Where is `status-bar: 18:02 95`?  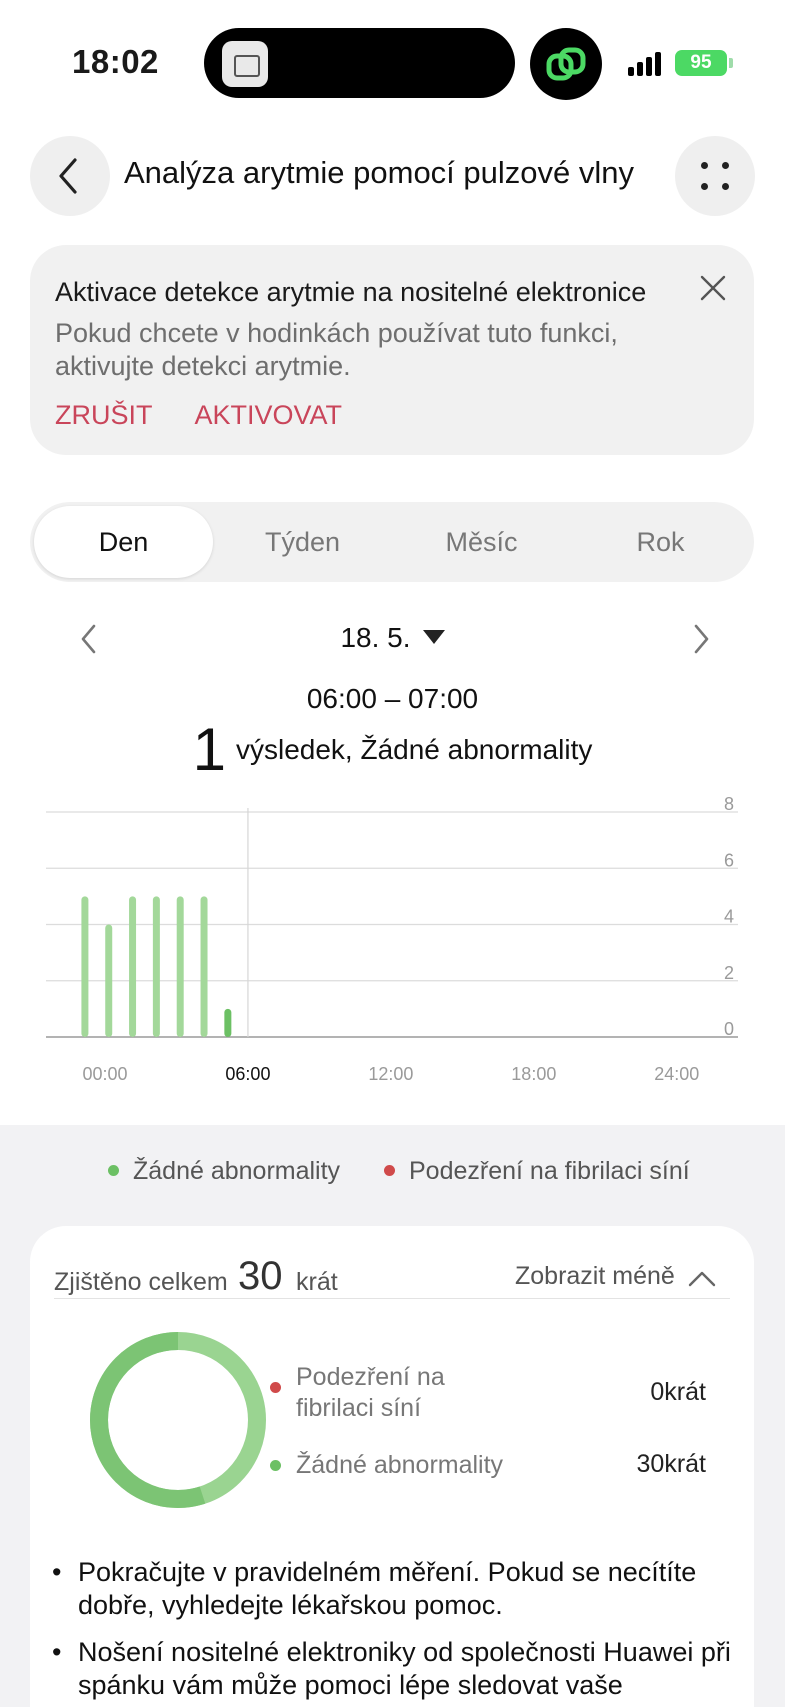 status-bar: 18:02 95 is located at coordinates (392, 60).